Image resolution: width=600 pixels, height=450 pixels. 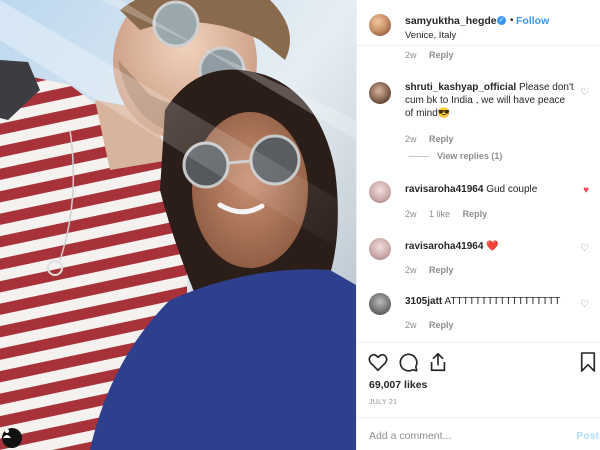 What do you see at coordinates (478, 260) in the screenshot?
I see `list-item: ravisaroha41964 ❤️ ♡ 2w Reply` at bounding box center [478, 260].